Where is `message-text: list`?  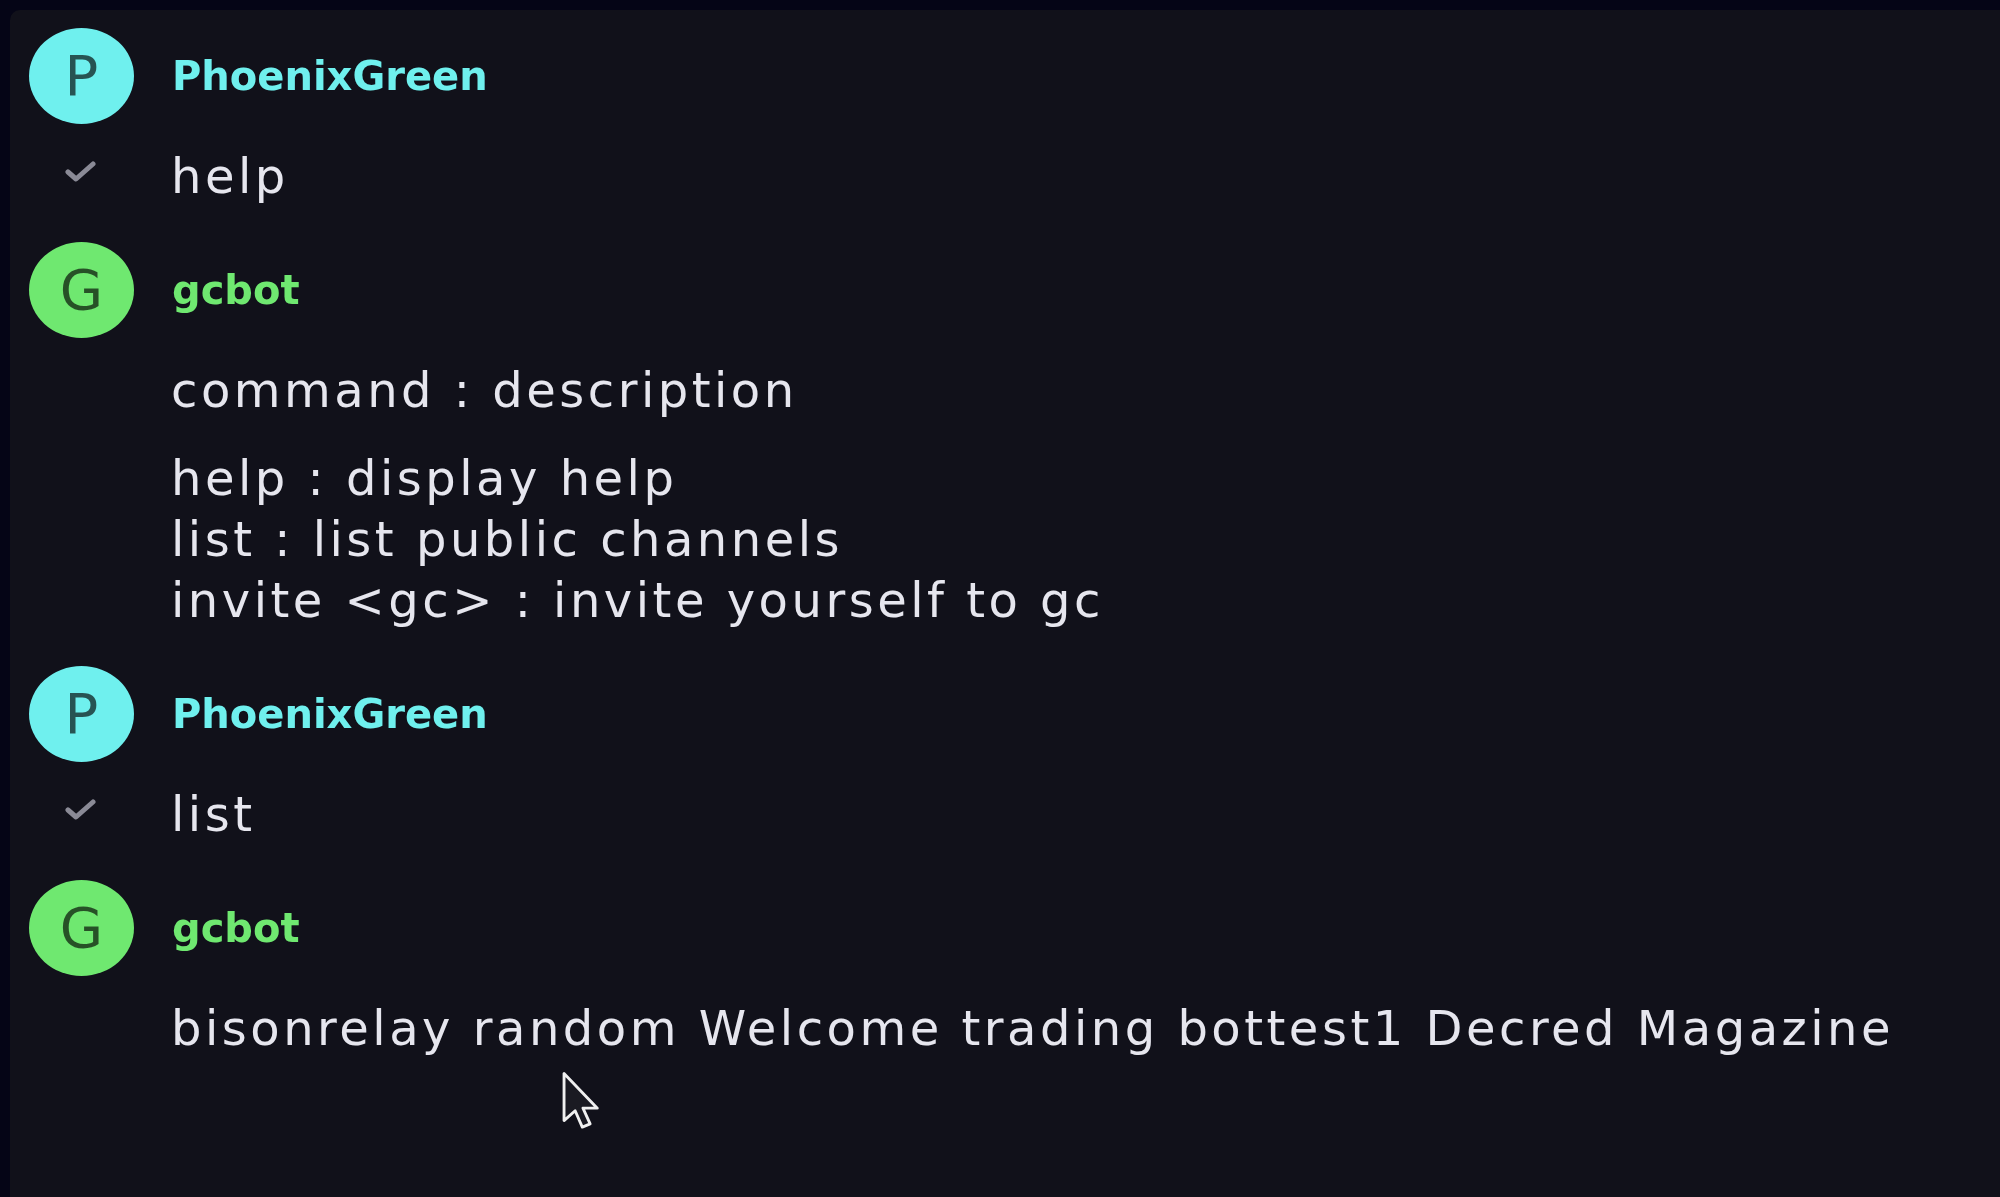
message-text: list is located at coordinates (213, 814).